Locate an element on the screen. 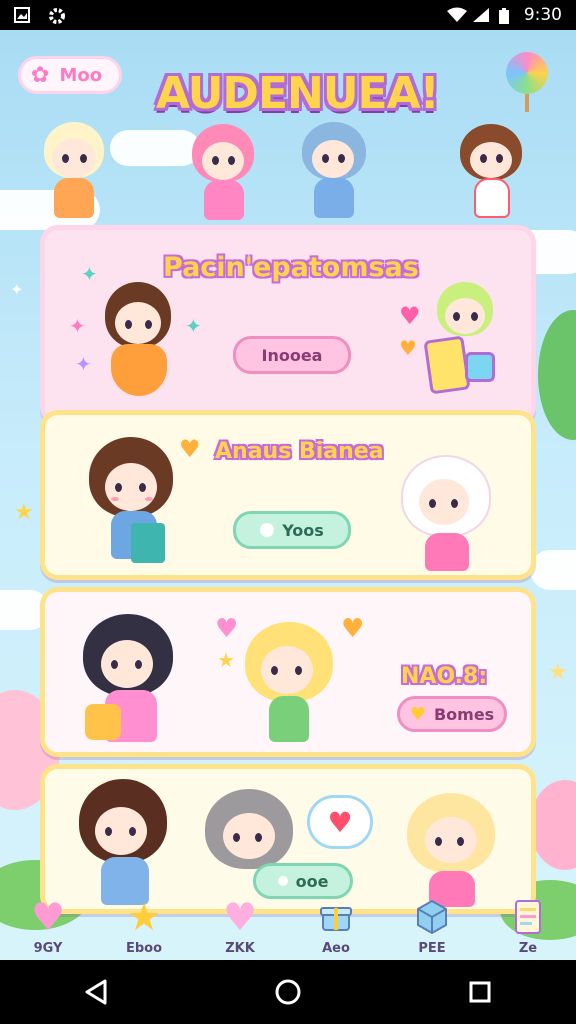  book-icon is located at coordinates (148, 543).